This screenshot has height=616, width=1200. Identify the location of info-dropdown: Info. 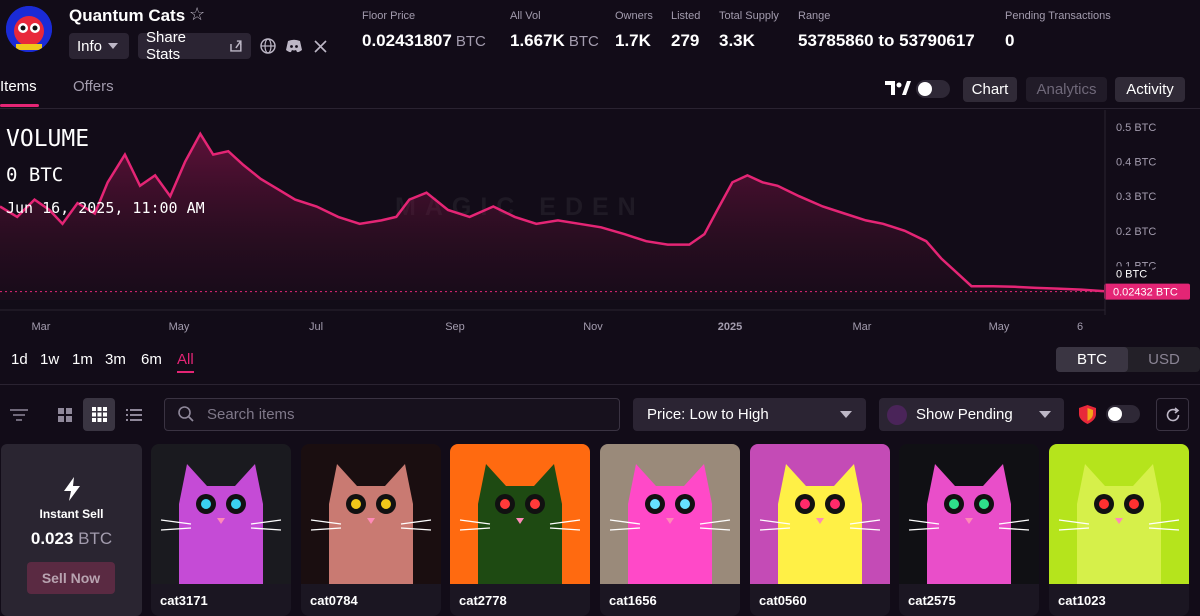
(99, 46).